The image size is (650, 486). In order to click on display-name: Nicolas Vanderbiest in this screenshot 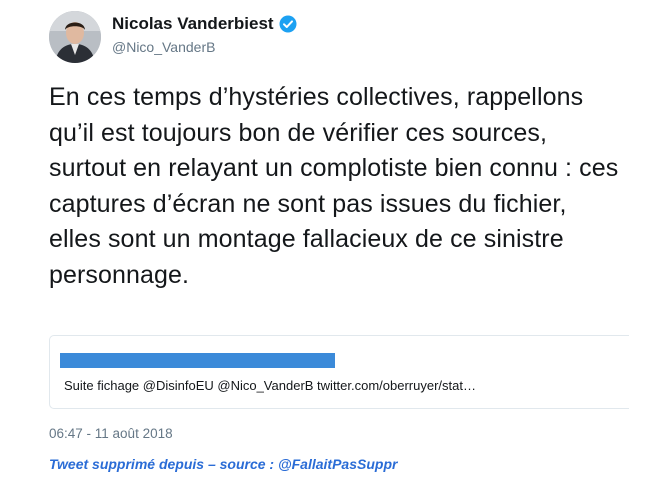, I will do `click(193, 24)`.